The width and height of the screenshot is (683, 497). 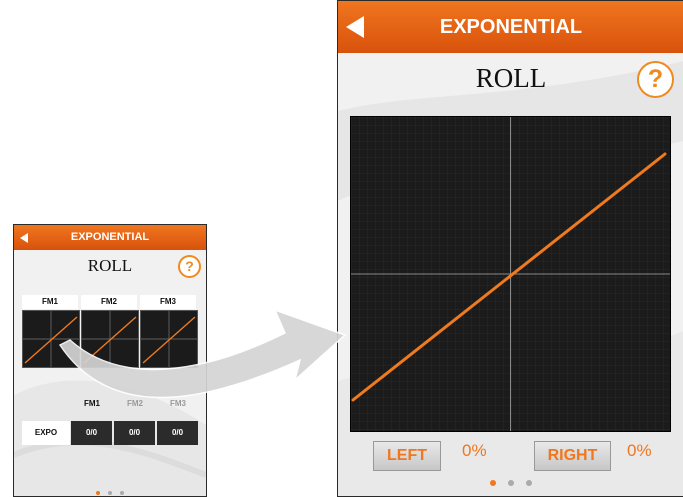 What do you see at coordinates (511, 78) in the screenshot?
I see `axis-title: ROLL` at bounding box center [511, 78].